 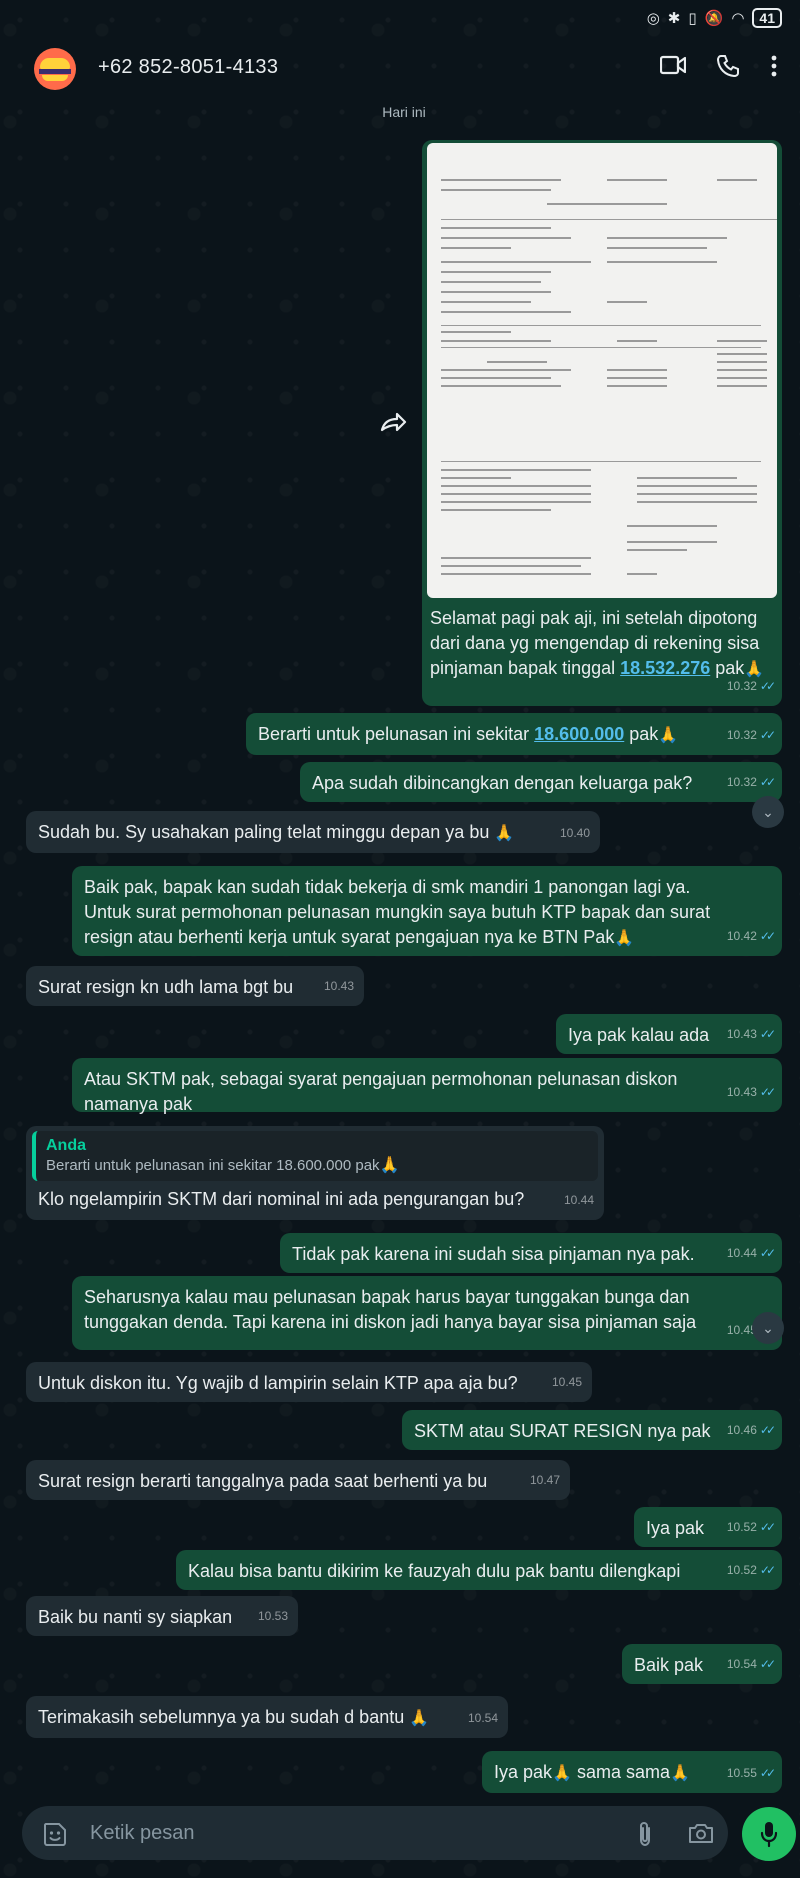 I want to click on message-outgoing: Iya pak 10.52 ✓✓, so click(x=708, y=1527).